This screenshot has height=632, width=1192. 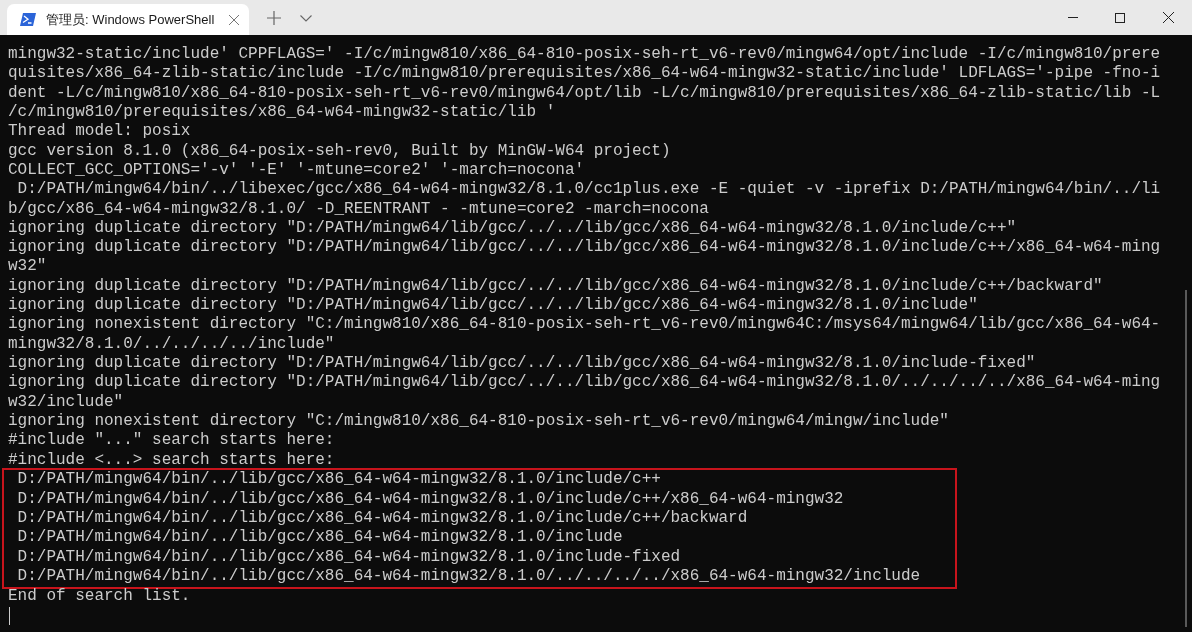 I want to click on output-line: ignoring duplicate directory "D:/PATH/mingw64/lib/gcc/../../lib/gcc/x86_64-w64-mingw32/8.1.0/include", so click(x=493, y=306).